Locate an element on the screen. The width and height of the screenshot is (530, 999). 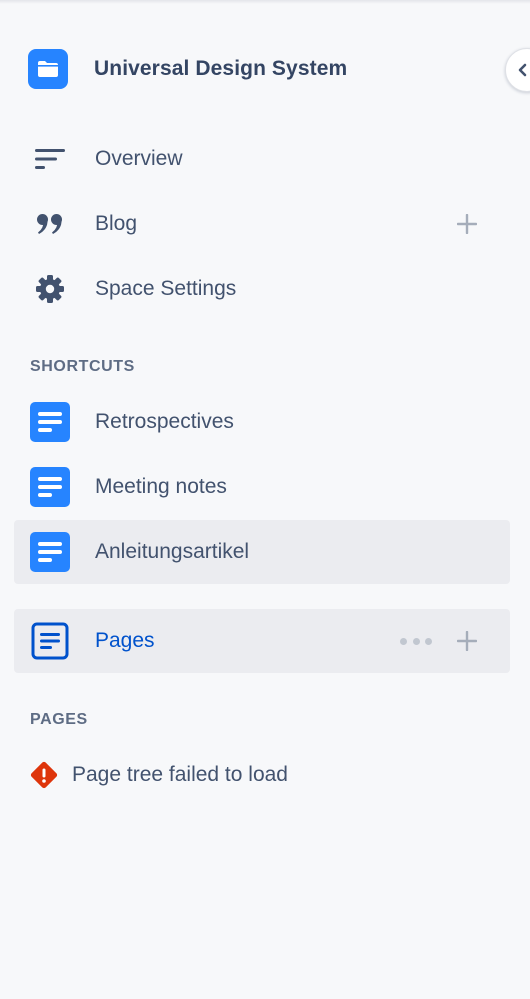
nav-overview-label: Overview is located at coordinates (139, 158).